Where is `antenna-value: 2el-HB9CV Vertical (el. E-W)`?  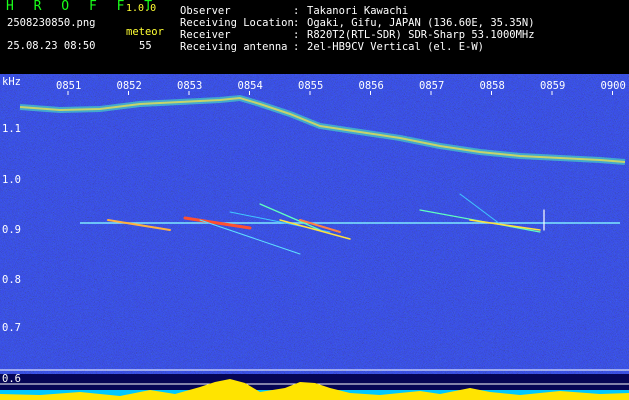 antenna-value: 2el-HB9CV Vertical (el. E-W) is located at coordinates (396, 47).